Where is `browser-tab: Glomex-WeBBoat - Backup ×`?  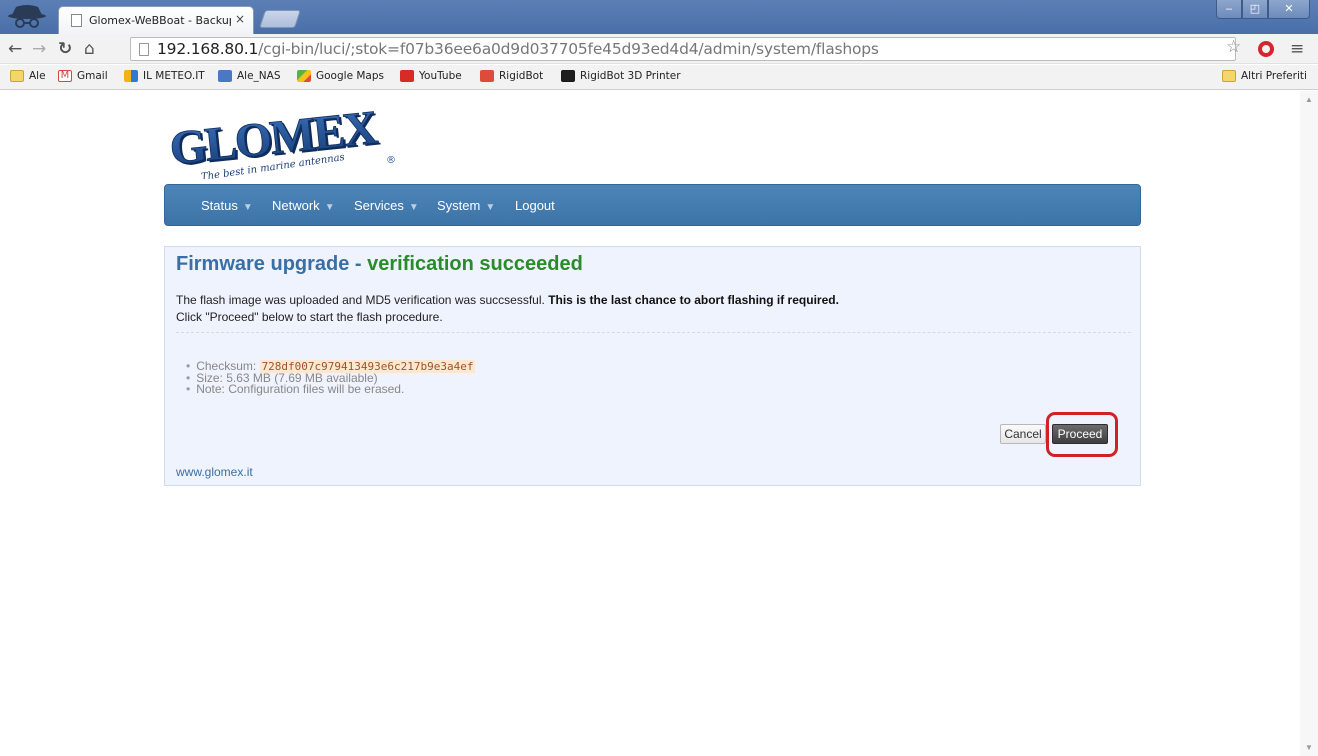
browser-tab: Glomex-WeBBoat - Backup × is located at coordinates (156, 20).